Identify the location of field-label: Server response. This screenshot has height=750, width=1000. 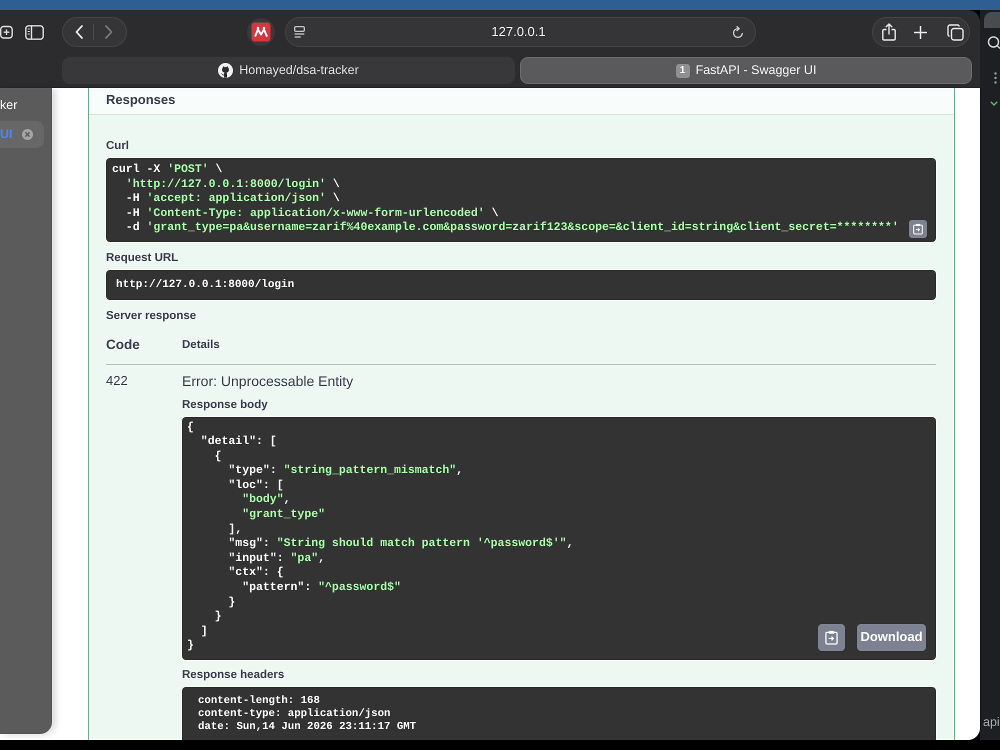
(152, 315).